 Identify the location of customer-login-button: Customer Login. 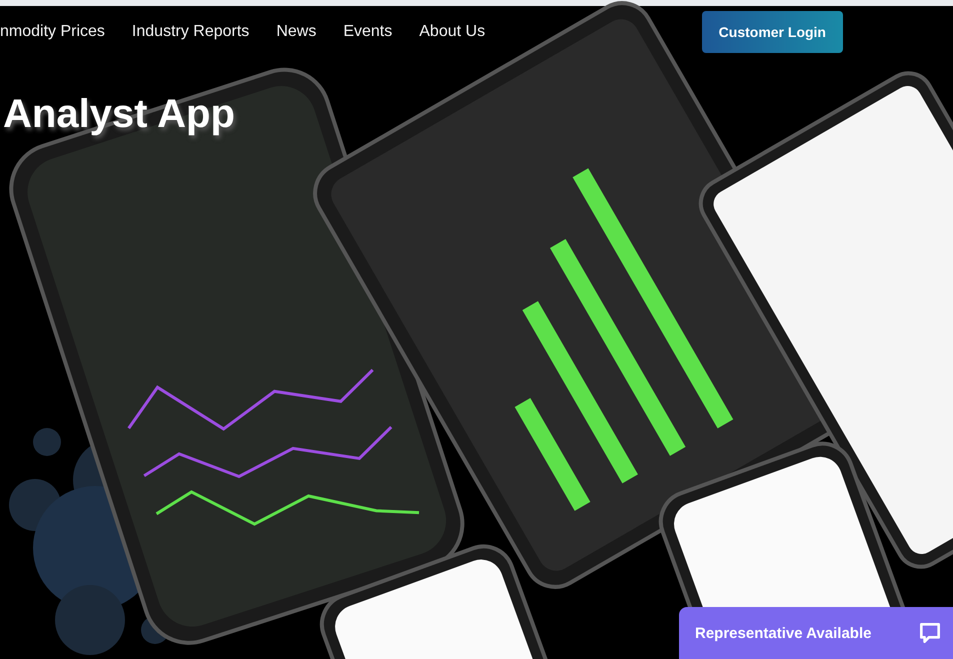
(772, 32).